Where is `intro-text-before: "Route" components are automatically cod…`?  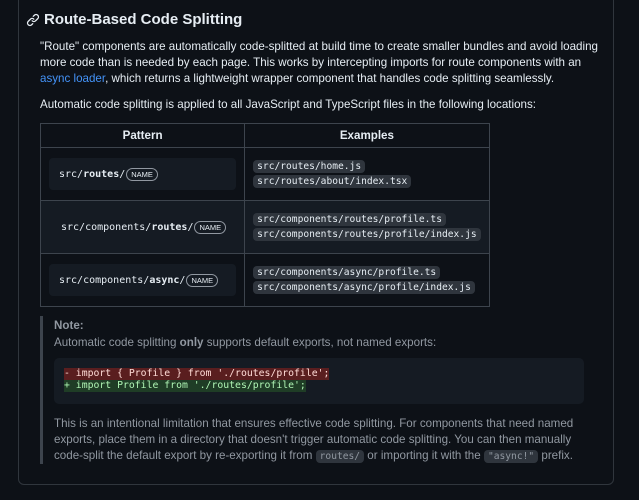 intro-text-before: "Route" components are automatically cod… is located at coordinates (319, 54).